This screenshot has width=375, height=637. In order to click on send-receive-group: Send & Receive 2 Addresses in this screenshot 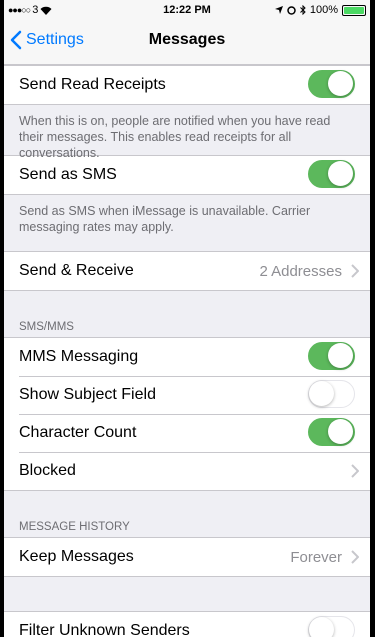, I will do `click(187, 271)`.